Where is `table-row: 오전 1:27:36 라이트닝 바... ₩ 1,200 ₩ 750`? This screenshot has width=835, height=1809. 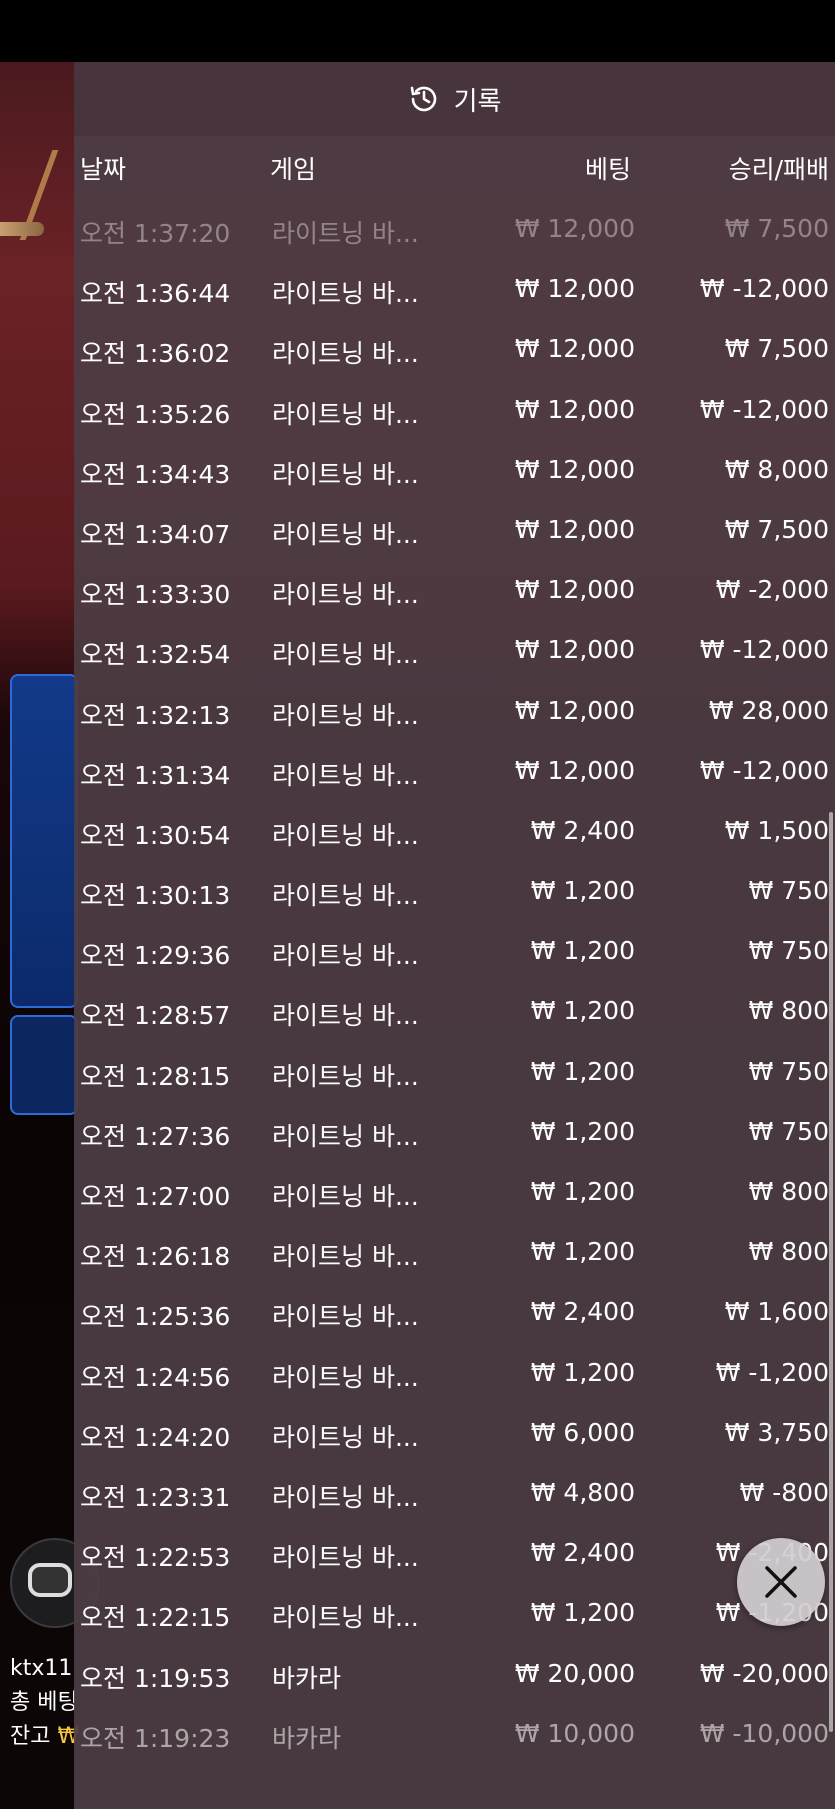
table-row: 오전 1:27:36 라이트닝 바... ₩ 1,200 ₩ 750 is located at coordinates (454, 1133).